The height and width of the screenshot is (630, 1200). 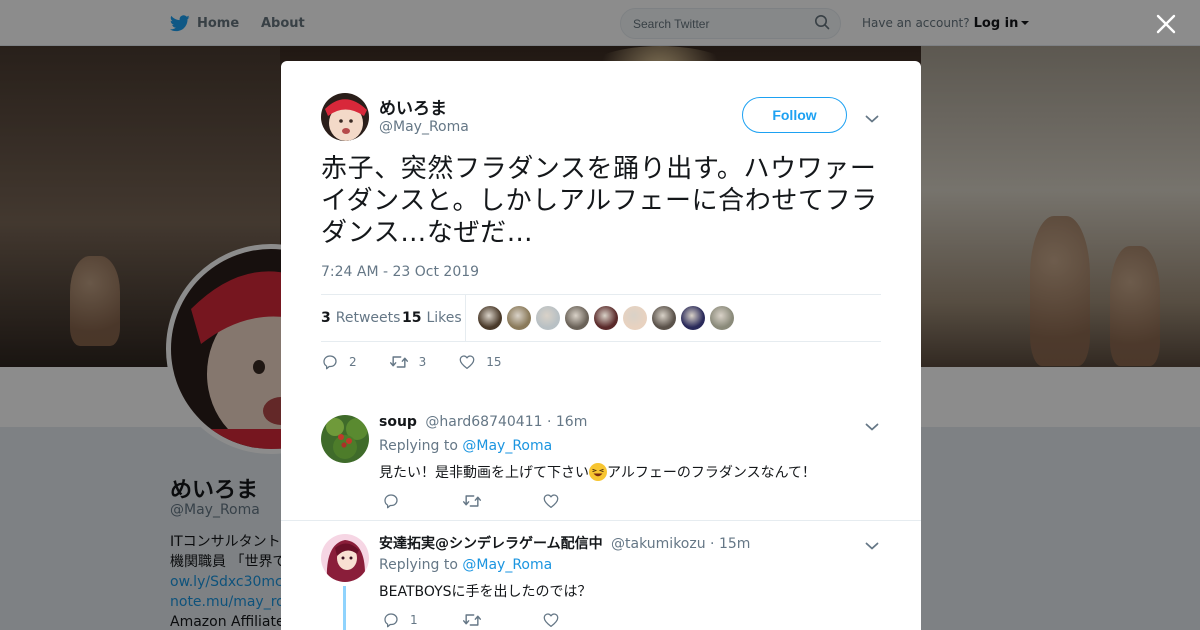 I want to click on retweet-count: 3, so click(x=422, y=362).